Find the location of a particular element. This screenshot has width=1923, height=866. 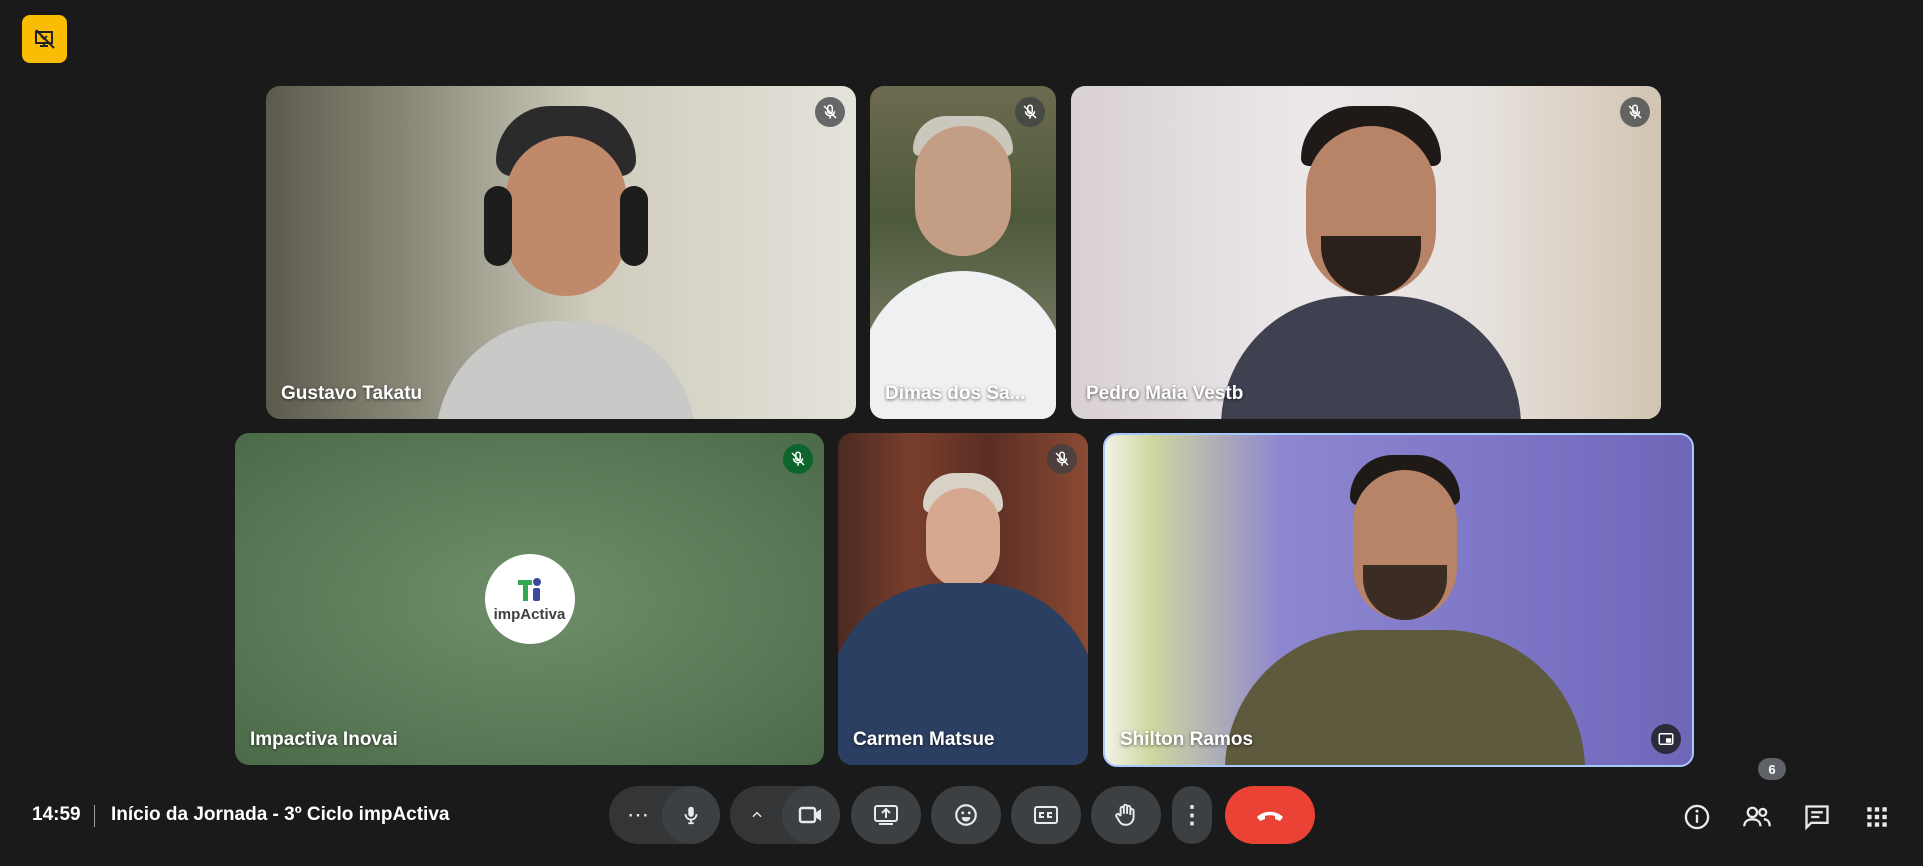

participant-tile: Carmen Matsue is located at coordinates (963, 599).